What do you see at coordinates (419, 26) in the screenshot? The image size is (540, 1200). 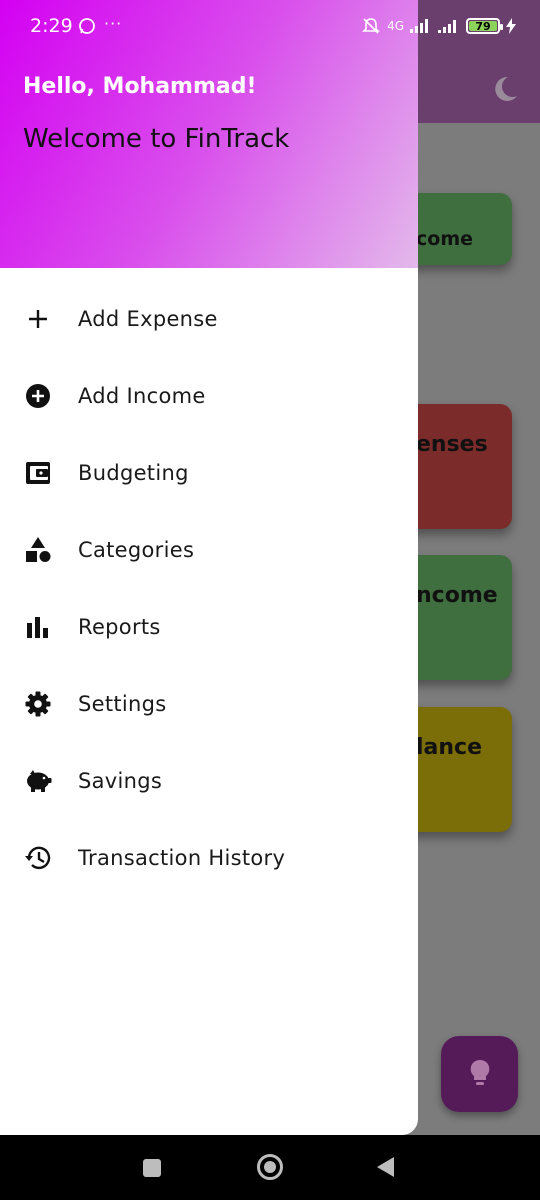 I see `signal-icon` at bounding box center [419, 26].